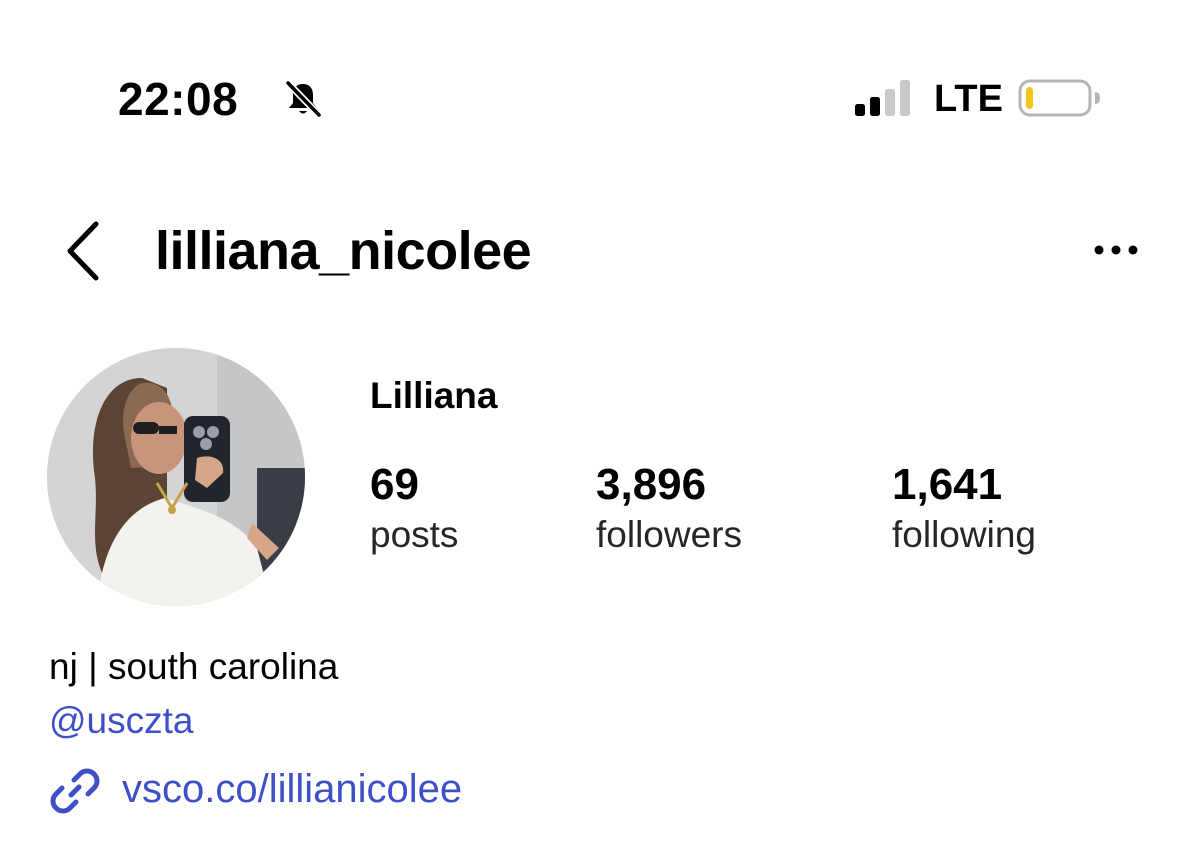 Image resolution: width=1200 pixels, height=850 pixels. What do you see at coordinates (669, 534) in the screenshot?
I see `followers-count-label: followers` at bounding box center [669, 534].